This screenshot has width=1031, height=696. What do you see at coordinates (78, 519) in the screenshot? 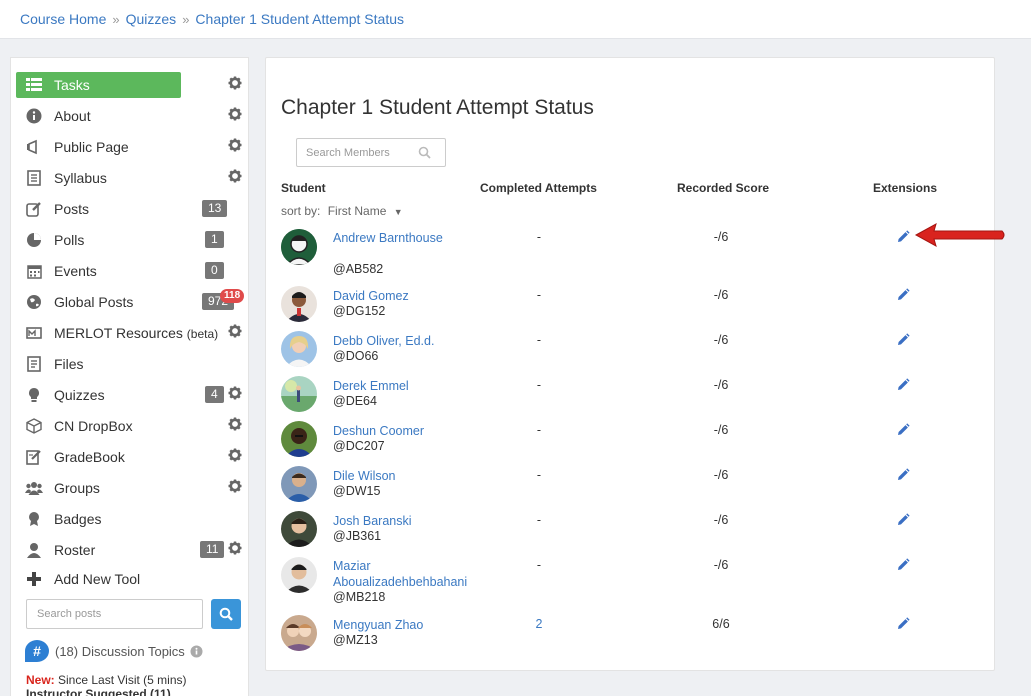
I see `sidebar-item-label: Badges` at bounding box center [78, 519].